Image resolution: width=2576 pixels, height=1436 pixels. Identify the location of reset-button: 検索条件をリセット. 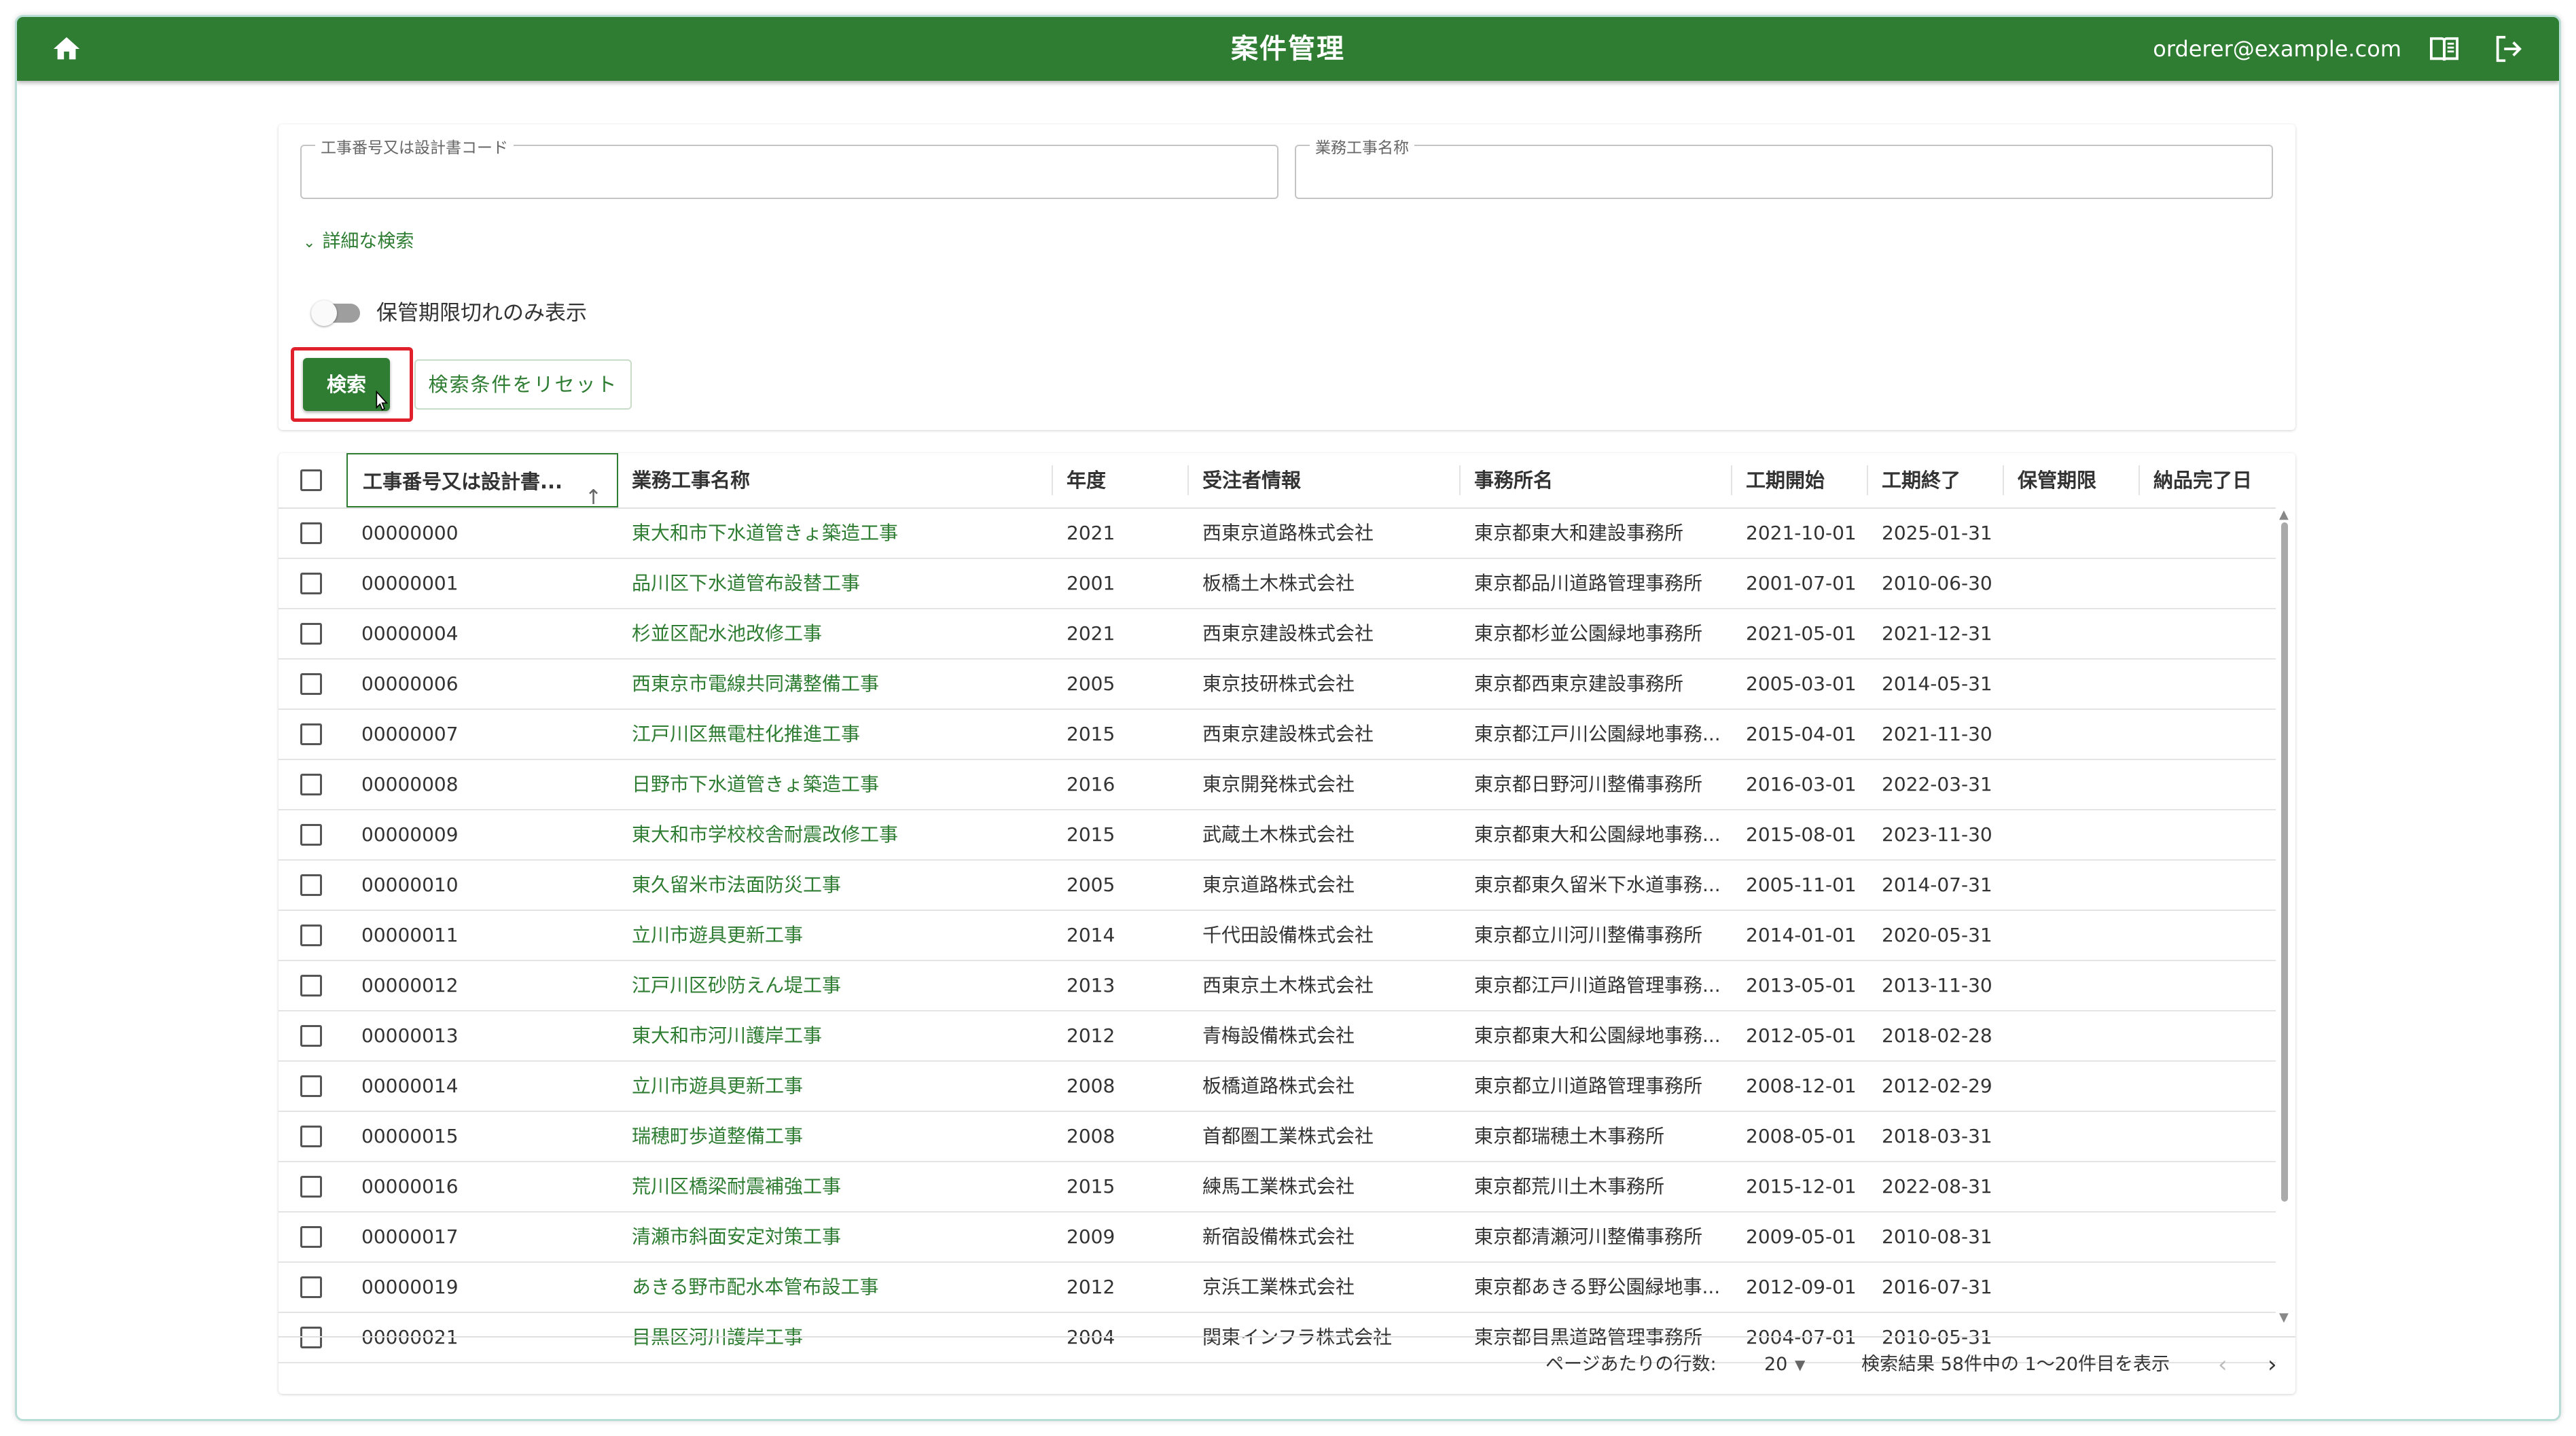
(523, 384).